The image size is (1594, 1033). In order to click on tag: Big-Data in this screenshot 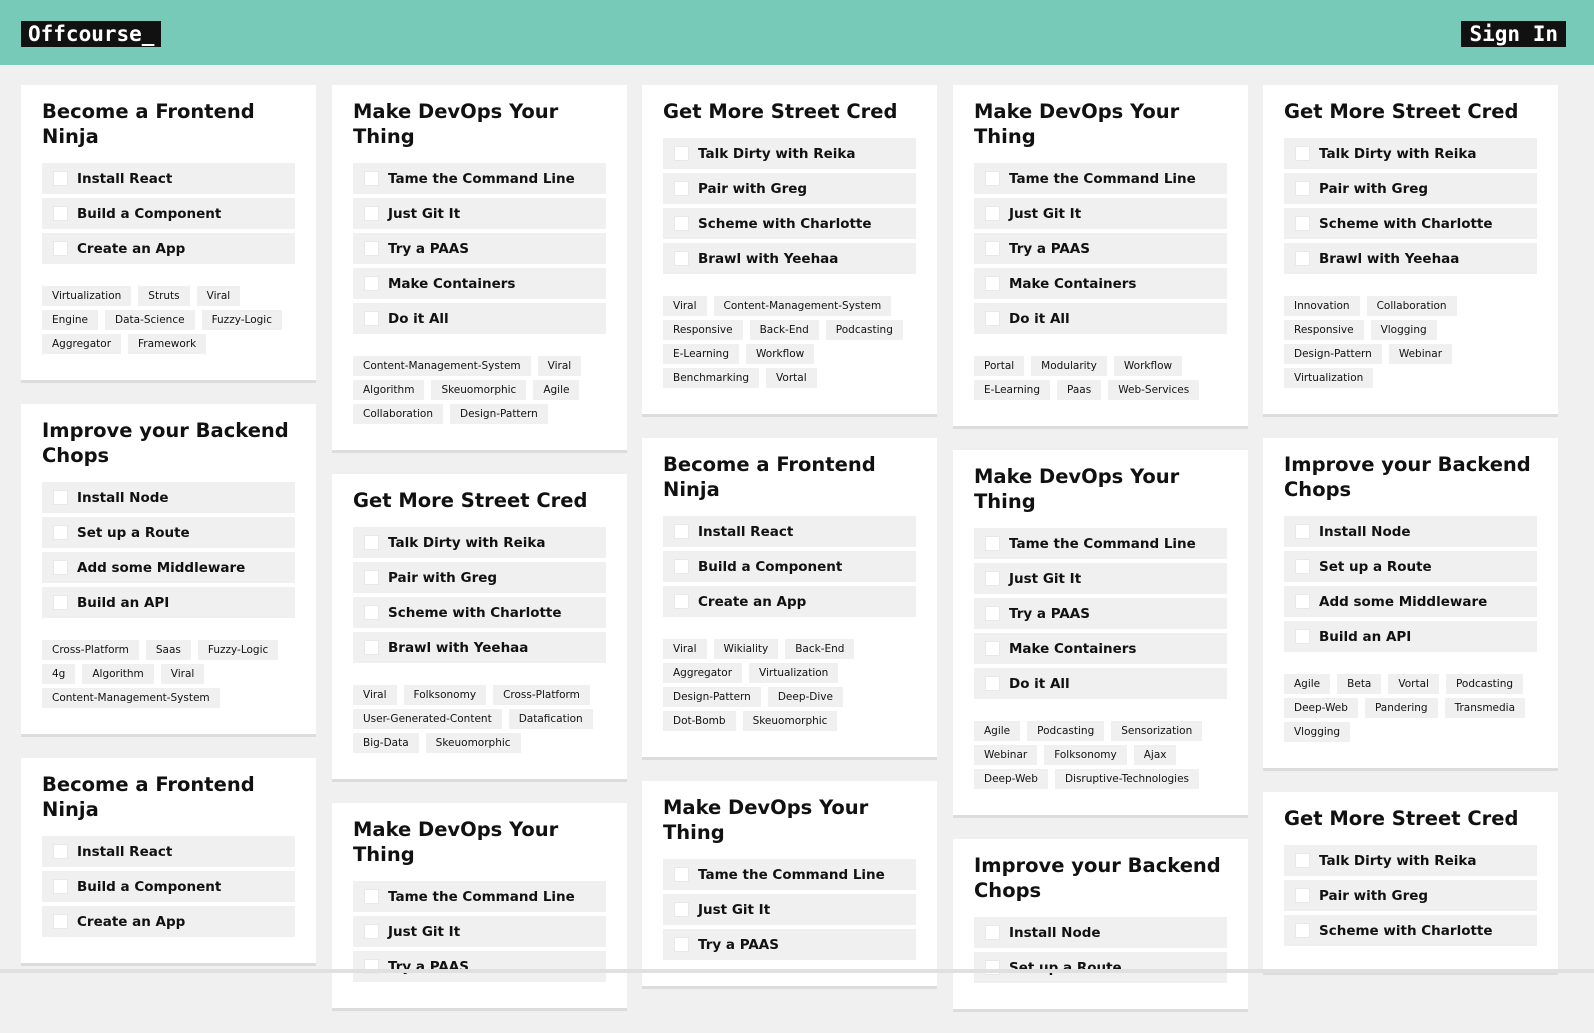, I will do `click(386, 743)`.